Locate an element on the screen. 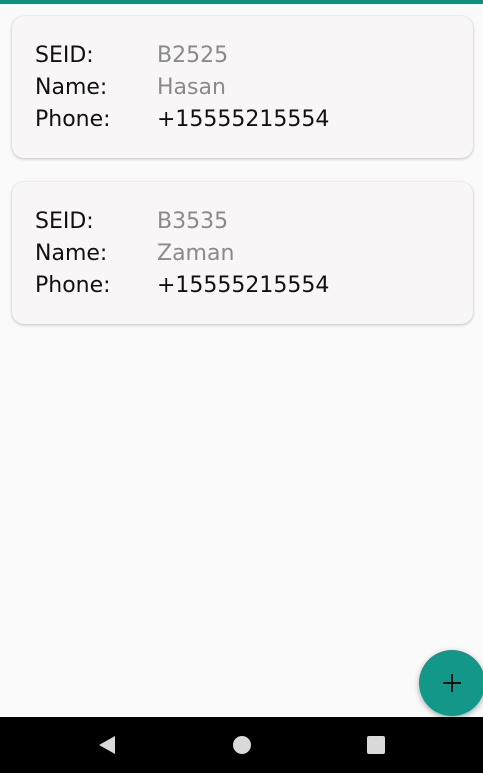 The width and height of the screenshot is (483, 773). back-triangle-icon is located at coordinates (107, 745).